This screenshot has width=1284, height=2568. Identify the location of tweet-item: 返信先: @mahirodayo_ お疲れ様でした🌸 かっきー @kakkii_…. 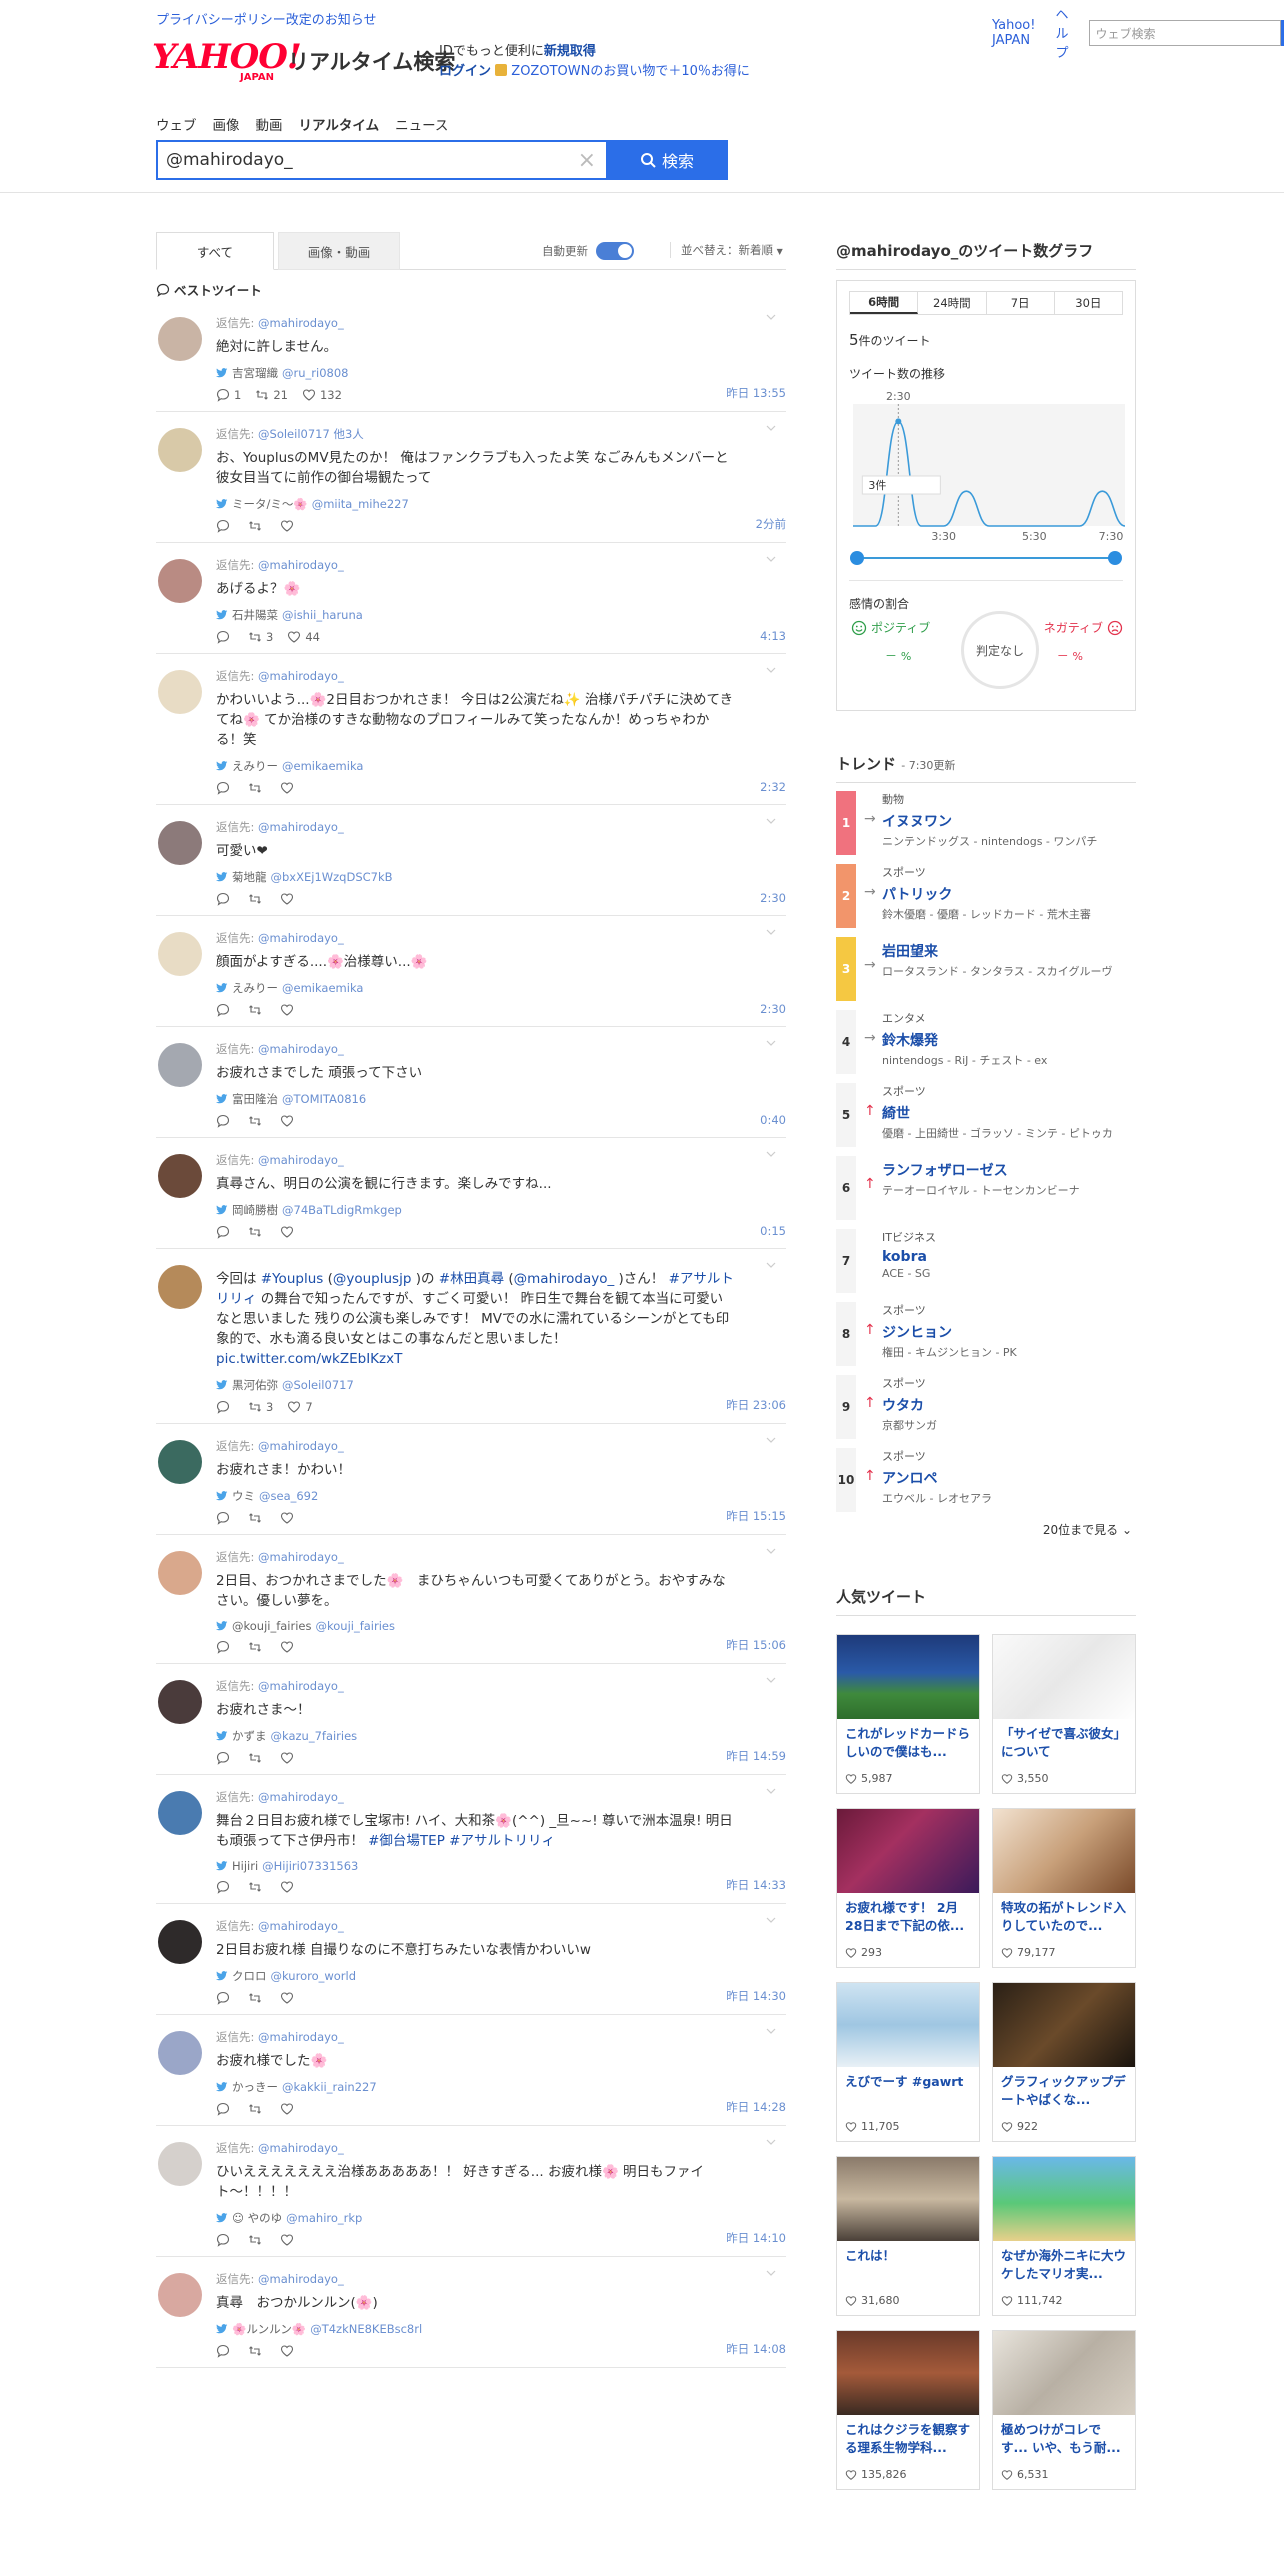
(471, 2070).